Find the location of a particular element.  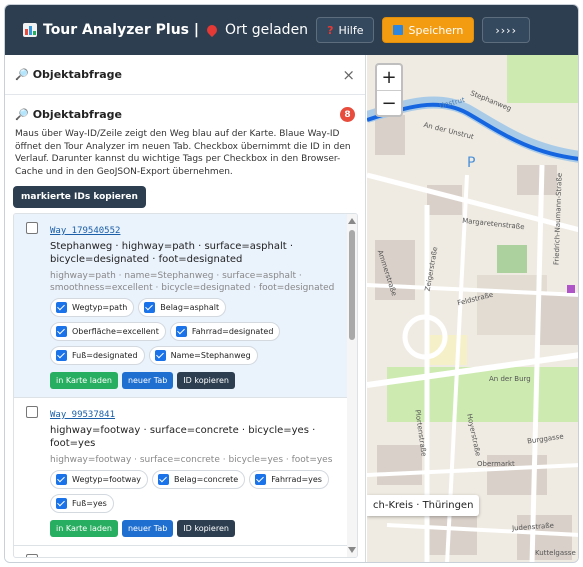

app-title: Tour Analyzer Plus | is located at coordinates (111, 30).